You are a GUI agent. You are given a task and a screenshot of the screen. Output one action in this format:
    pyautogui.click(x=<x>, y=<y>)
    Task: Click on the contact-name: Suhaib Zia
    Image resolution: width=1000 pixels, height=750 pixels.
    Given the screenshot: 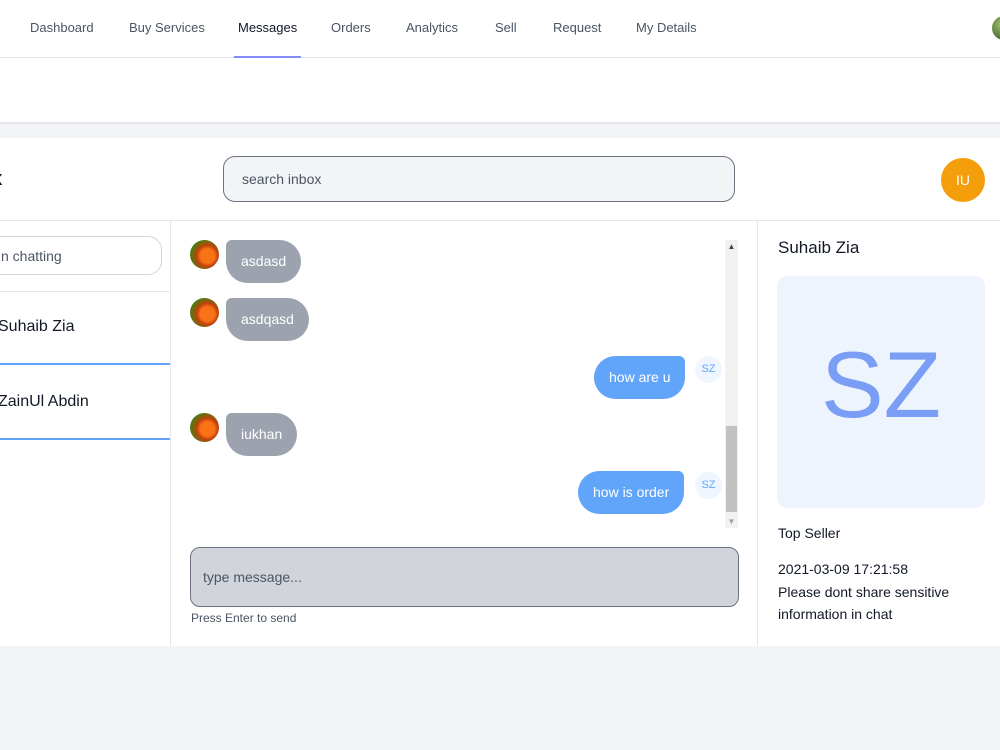 What is the action you would take?
    pyautogui.click(x=37, y=326)
    